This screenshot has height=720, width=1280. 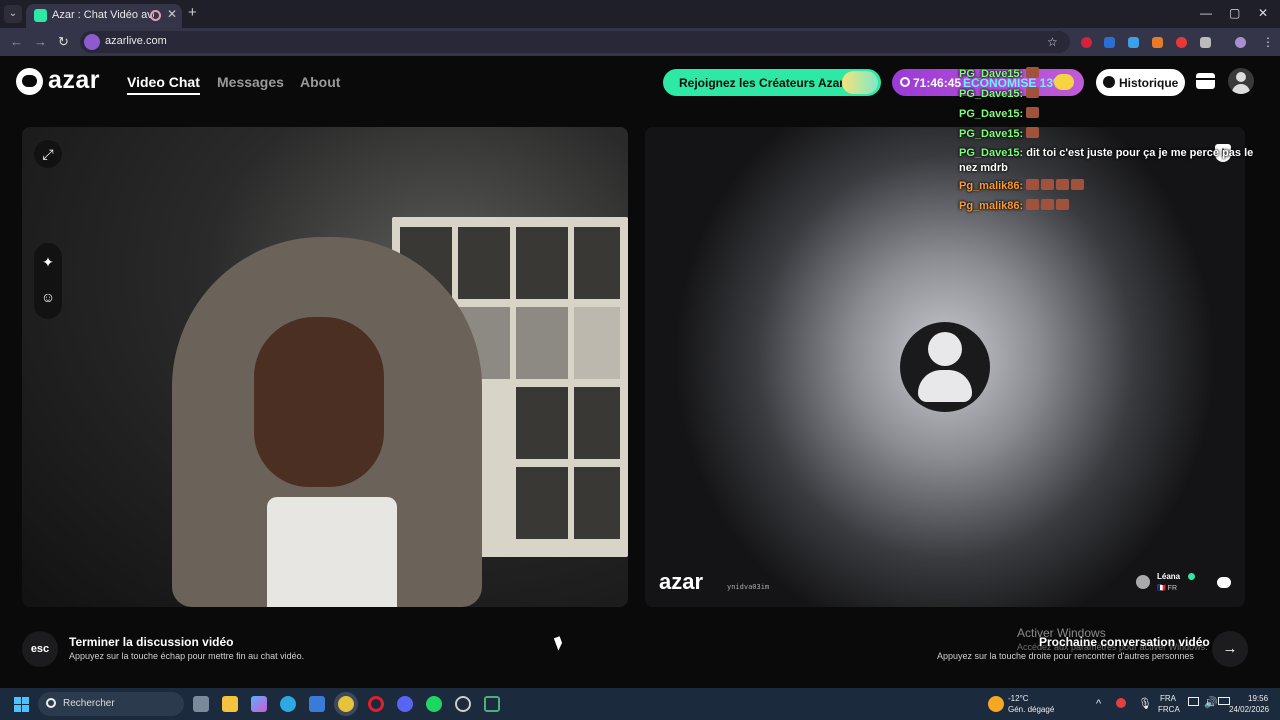 I want to click on browser-tab: Azar : Chat Vidéo avec de r ✕, so click(x=104, y=16).